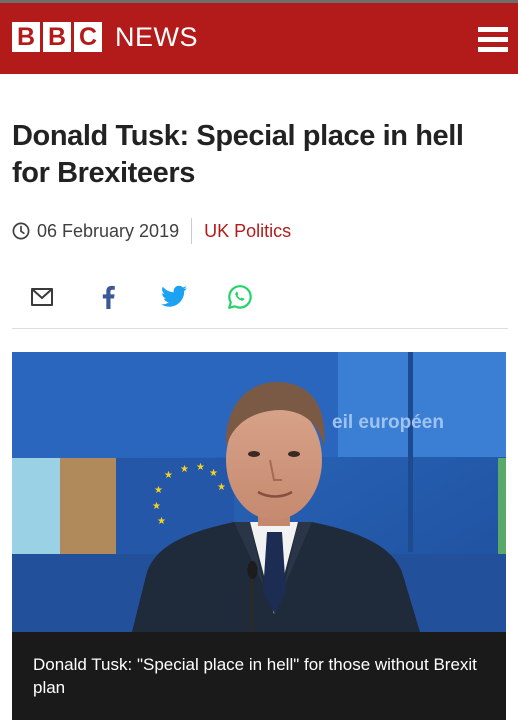 The height and width of the screenshot is (720, 518). I want to click on bbc-logo-block-b1: B, so click(26, 37).